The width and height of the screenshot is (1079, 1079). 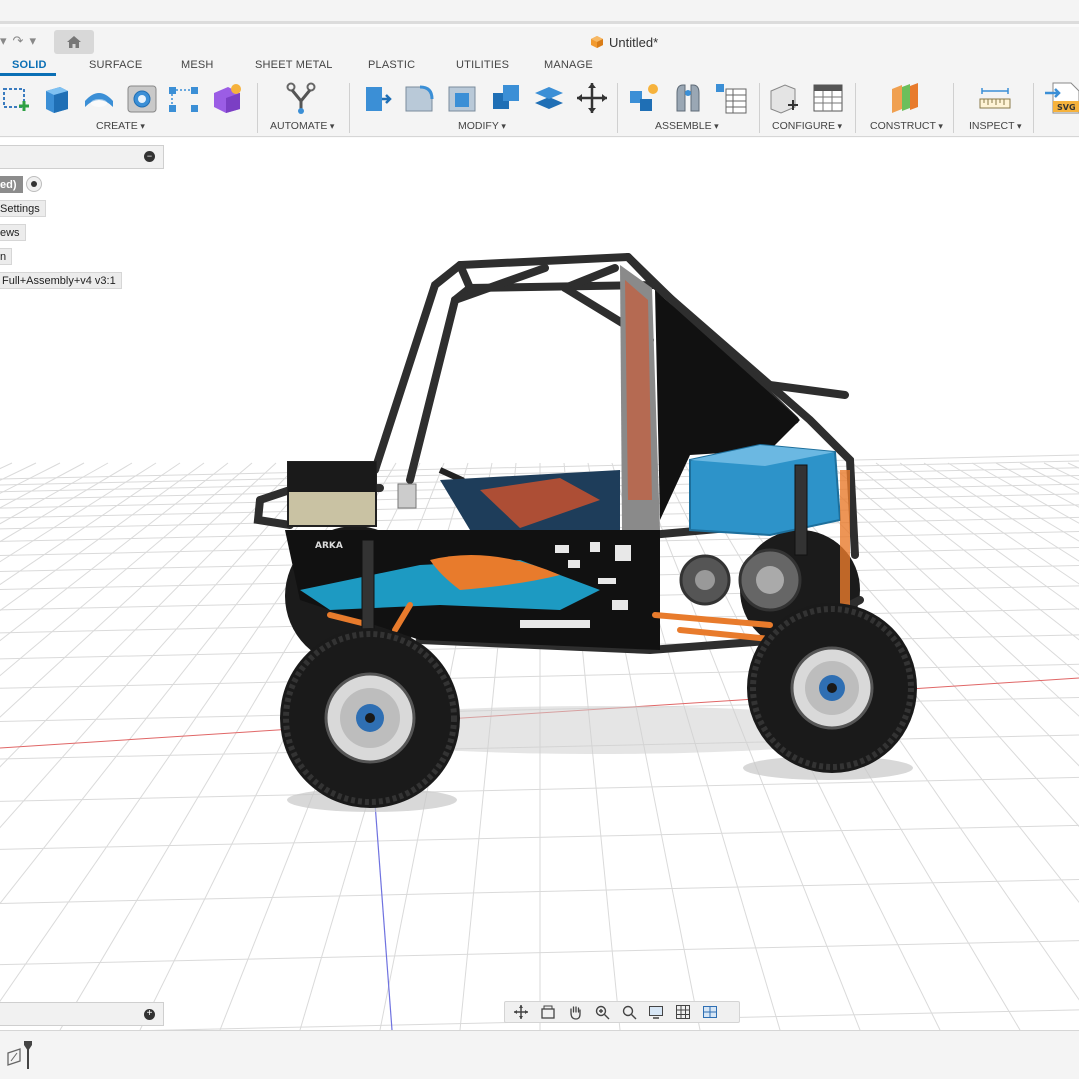 I want to click on assemble-group-label: ASSEMBLE, so click(x=687, y=126).